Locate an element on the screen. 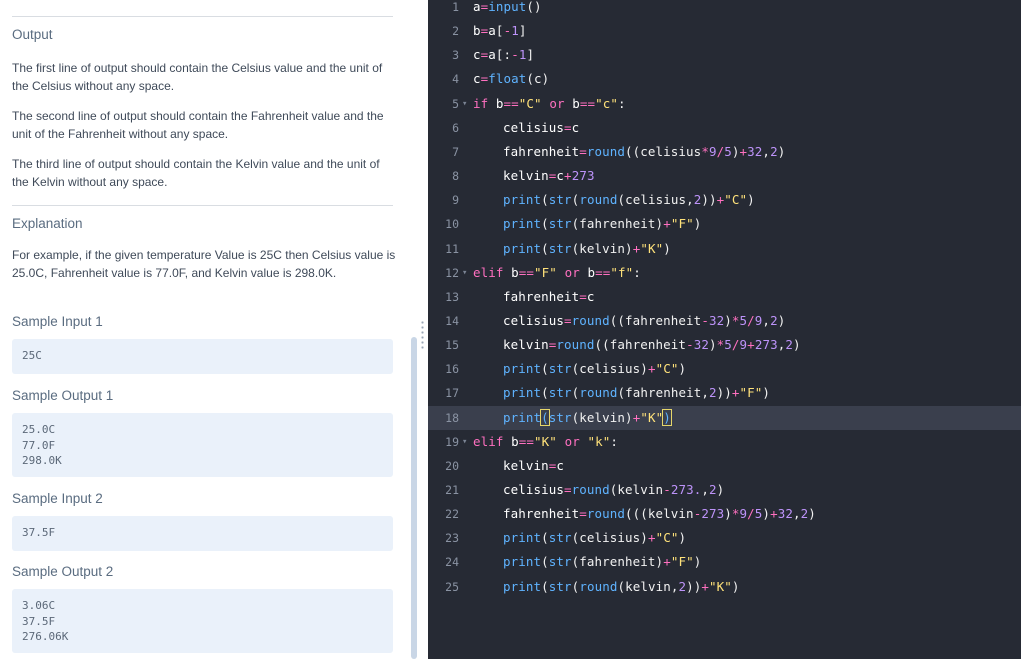 The height and width of the screenshot is (659, 1021). code-text: fahrenheit=round((celisius*9/5)+32,2) is located at coordinates (644, 152).